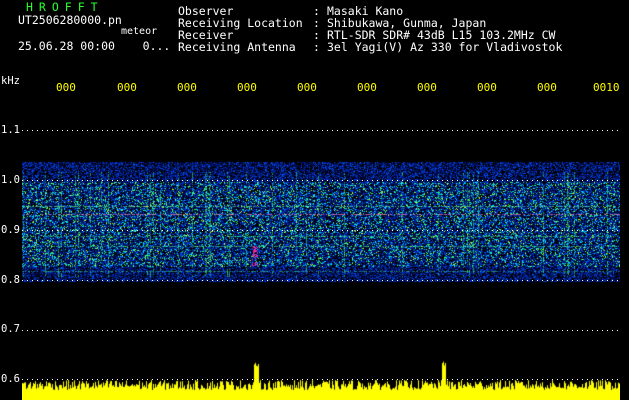 Image resolution: width=629 pixels, height=400 pixels. What do you see at coordinates (445, 47) in the screenshot?
I see `info-value: 3el Yagi(V) Az 330 for Vladivostok` at bounding box center [445, 47].